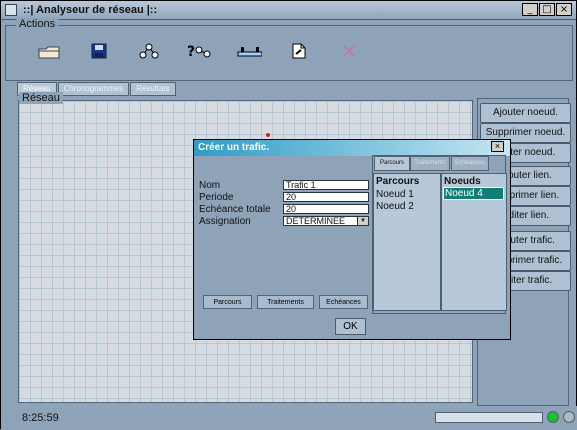  Describe the element at coordinates (362, 221) in the screenshot. I see `chevron-down-icon: ▼` at that location.